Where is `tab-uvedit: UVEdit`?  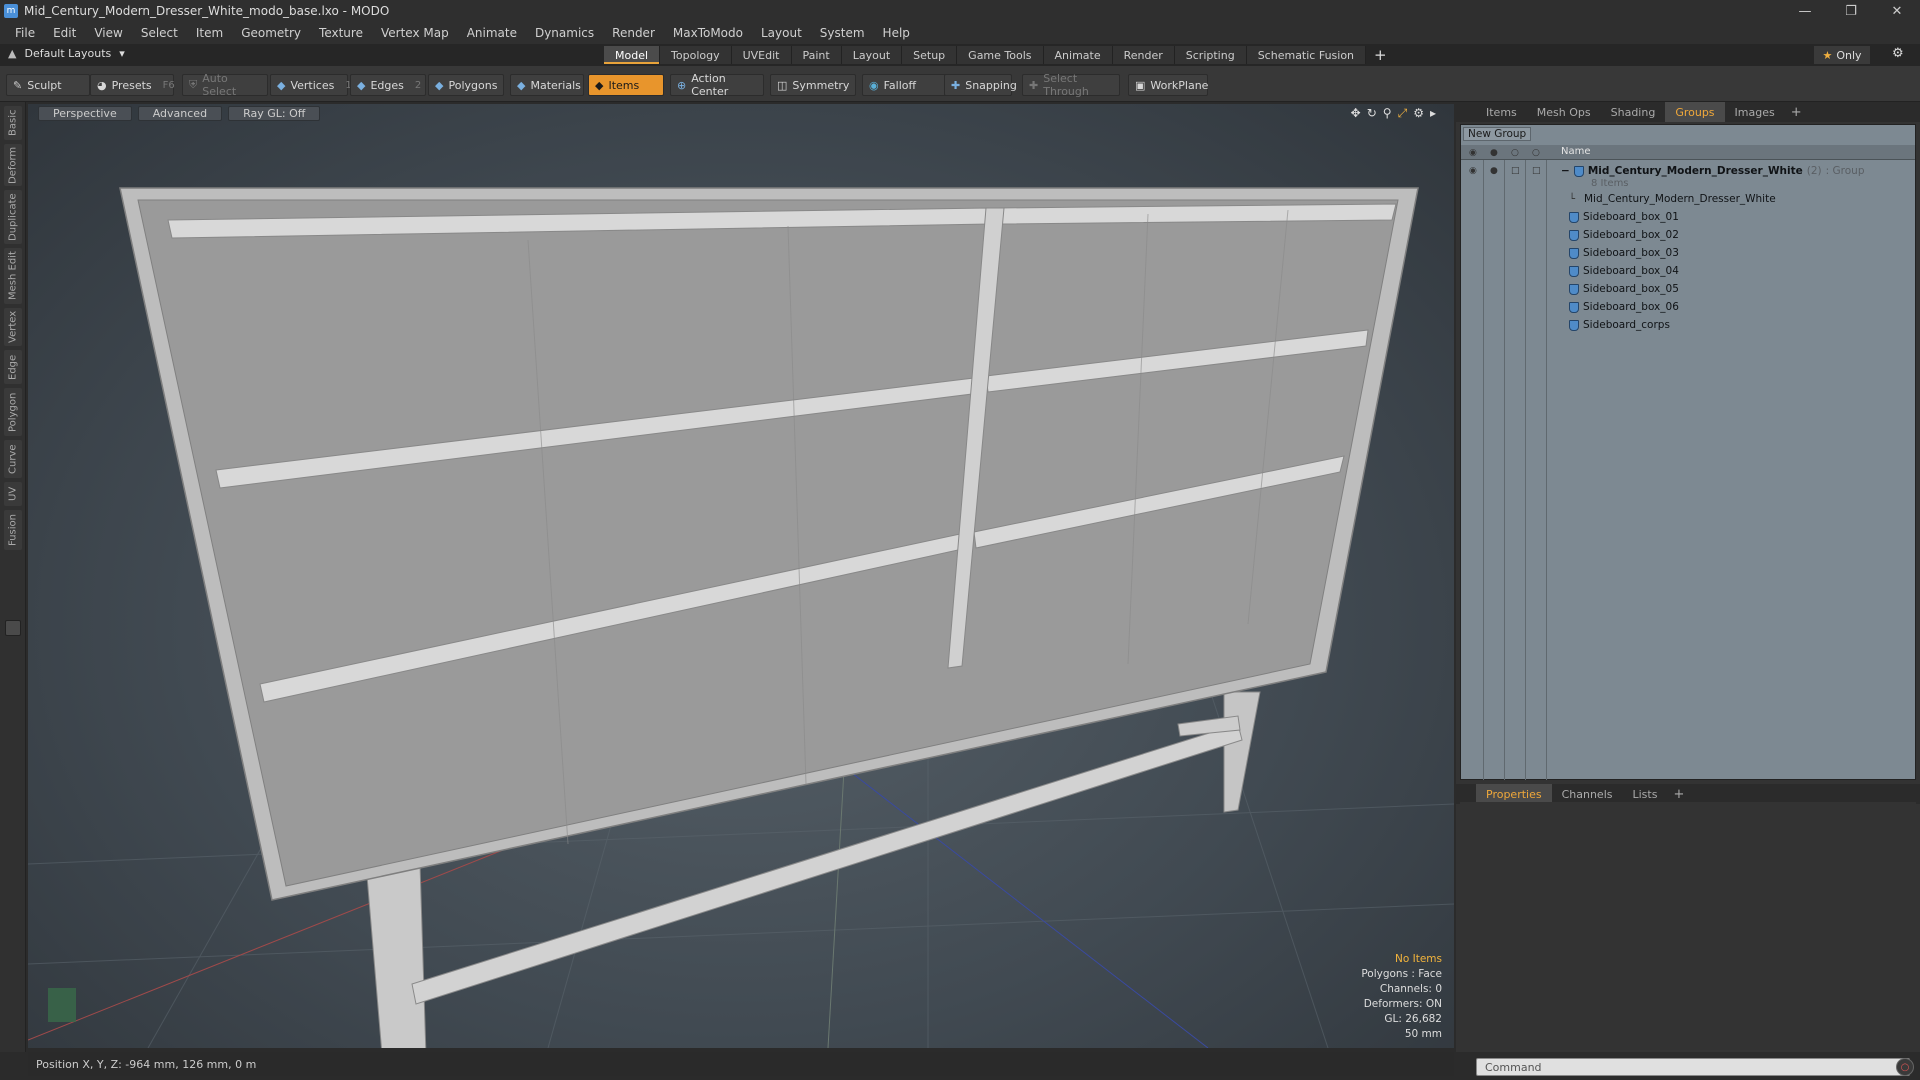
tab-uvedit: UVEdit is located at coordinates (761, 55).